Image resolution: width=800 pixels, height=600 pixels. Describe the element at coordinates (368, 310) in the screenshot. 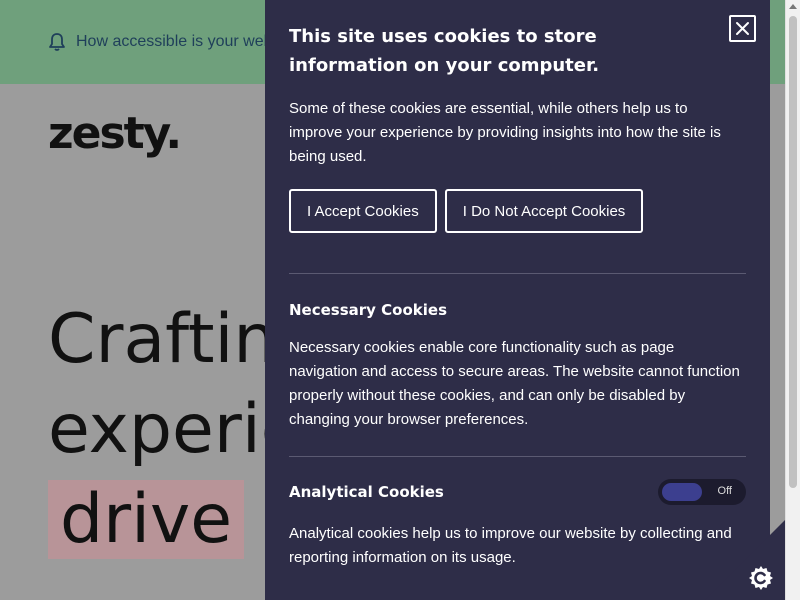

I see `necessary-cookies-title: Necessary Cookies` at that location.